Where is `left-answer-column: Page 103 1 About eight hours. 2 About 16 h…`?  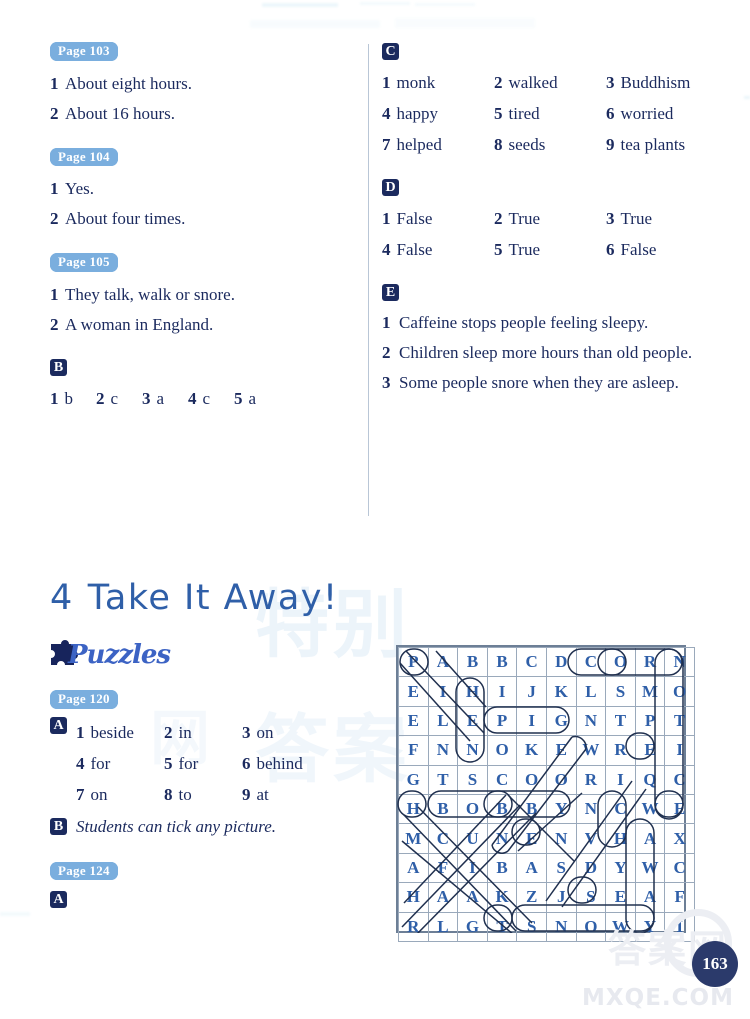 left-answer-column: Page 103 1 About eight hours. 2 About 16 h… is located at coordinates (200, 230).